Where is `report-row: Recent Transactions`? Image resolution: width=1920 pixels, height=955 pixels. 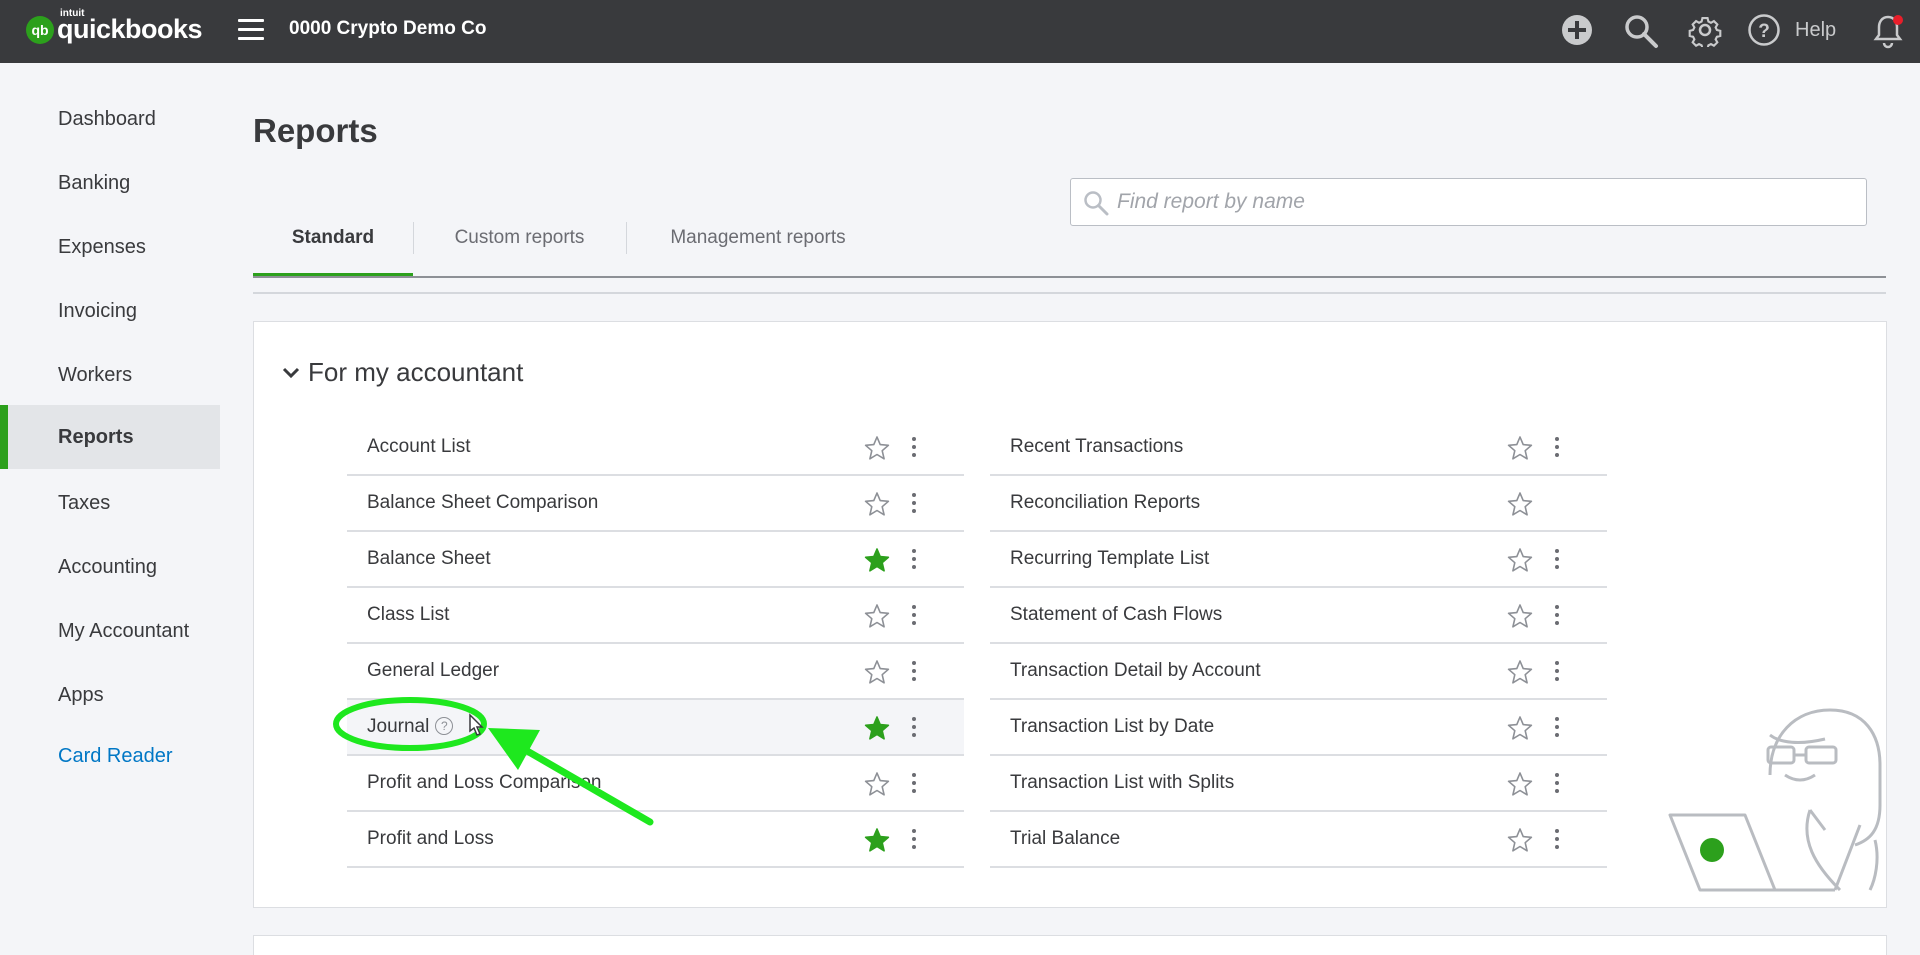
report-row: Recent Transactions is located at coordinates (1298, 448).